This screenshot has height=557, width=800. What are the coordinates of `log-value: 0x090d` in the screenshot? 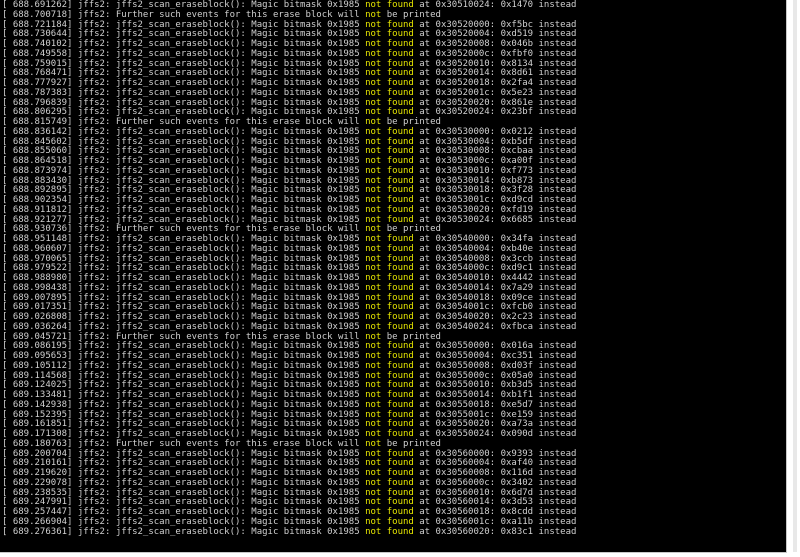 It's located at (517, 434).